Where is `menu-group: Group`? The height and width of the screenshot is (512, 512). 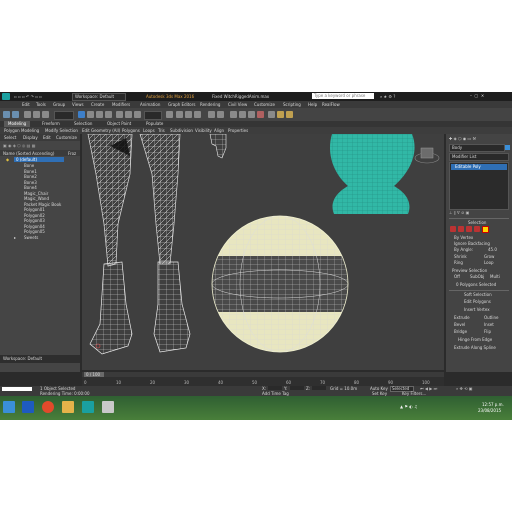 menu-group: Group is located at coordinates (59, 104).